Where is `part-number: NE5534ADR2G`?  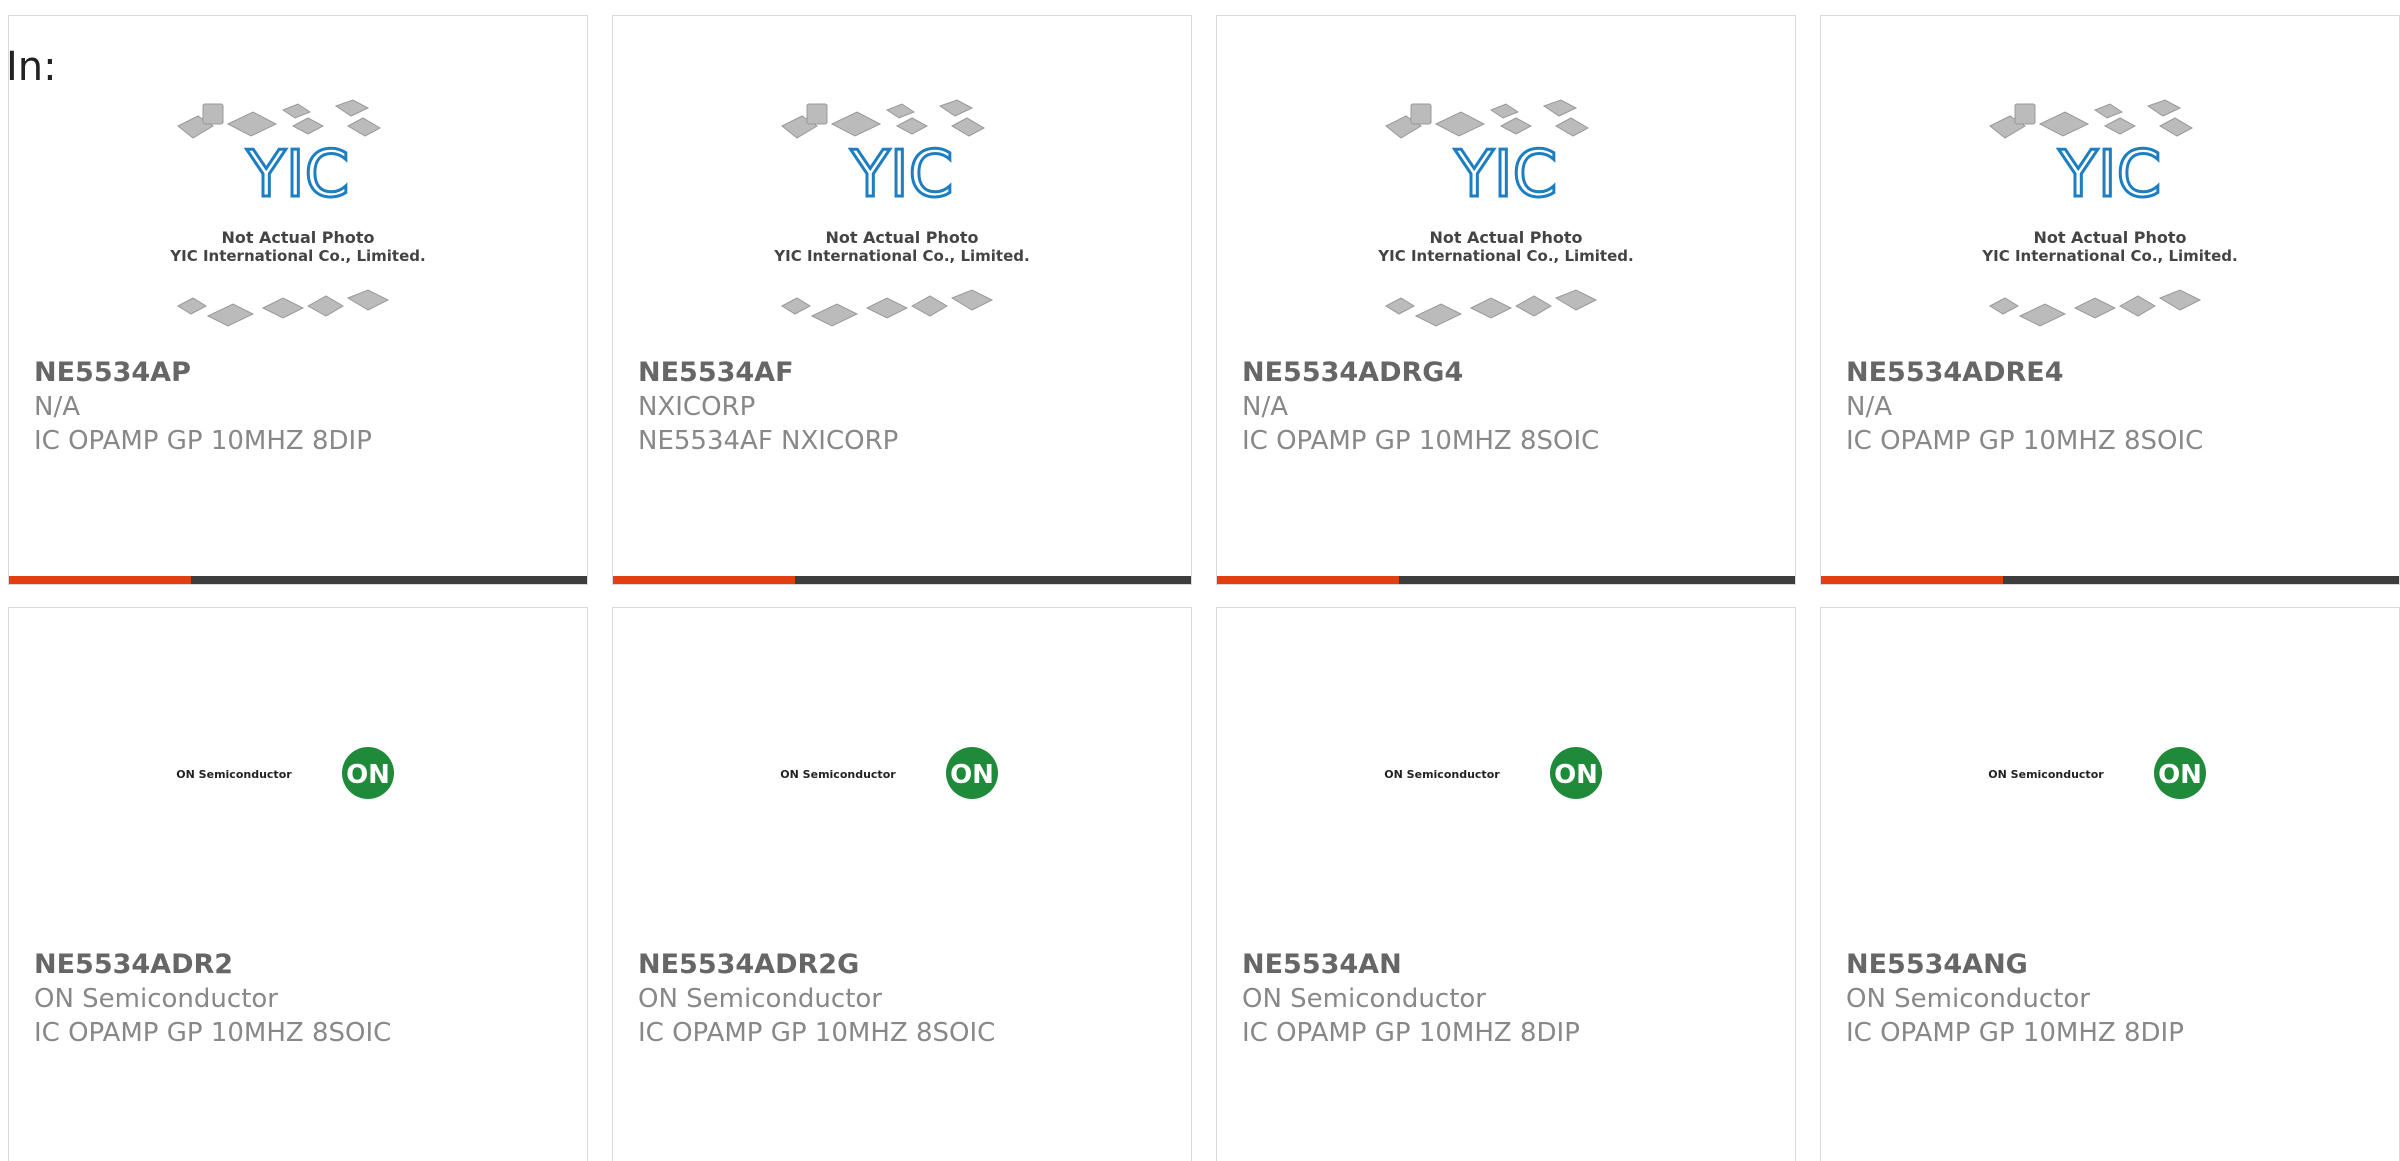
part-number: NE5534ADR2G is located at coordinates (904, 965).